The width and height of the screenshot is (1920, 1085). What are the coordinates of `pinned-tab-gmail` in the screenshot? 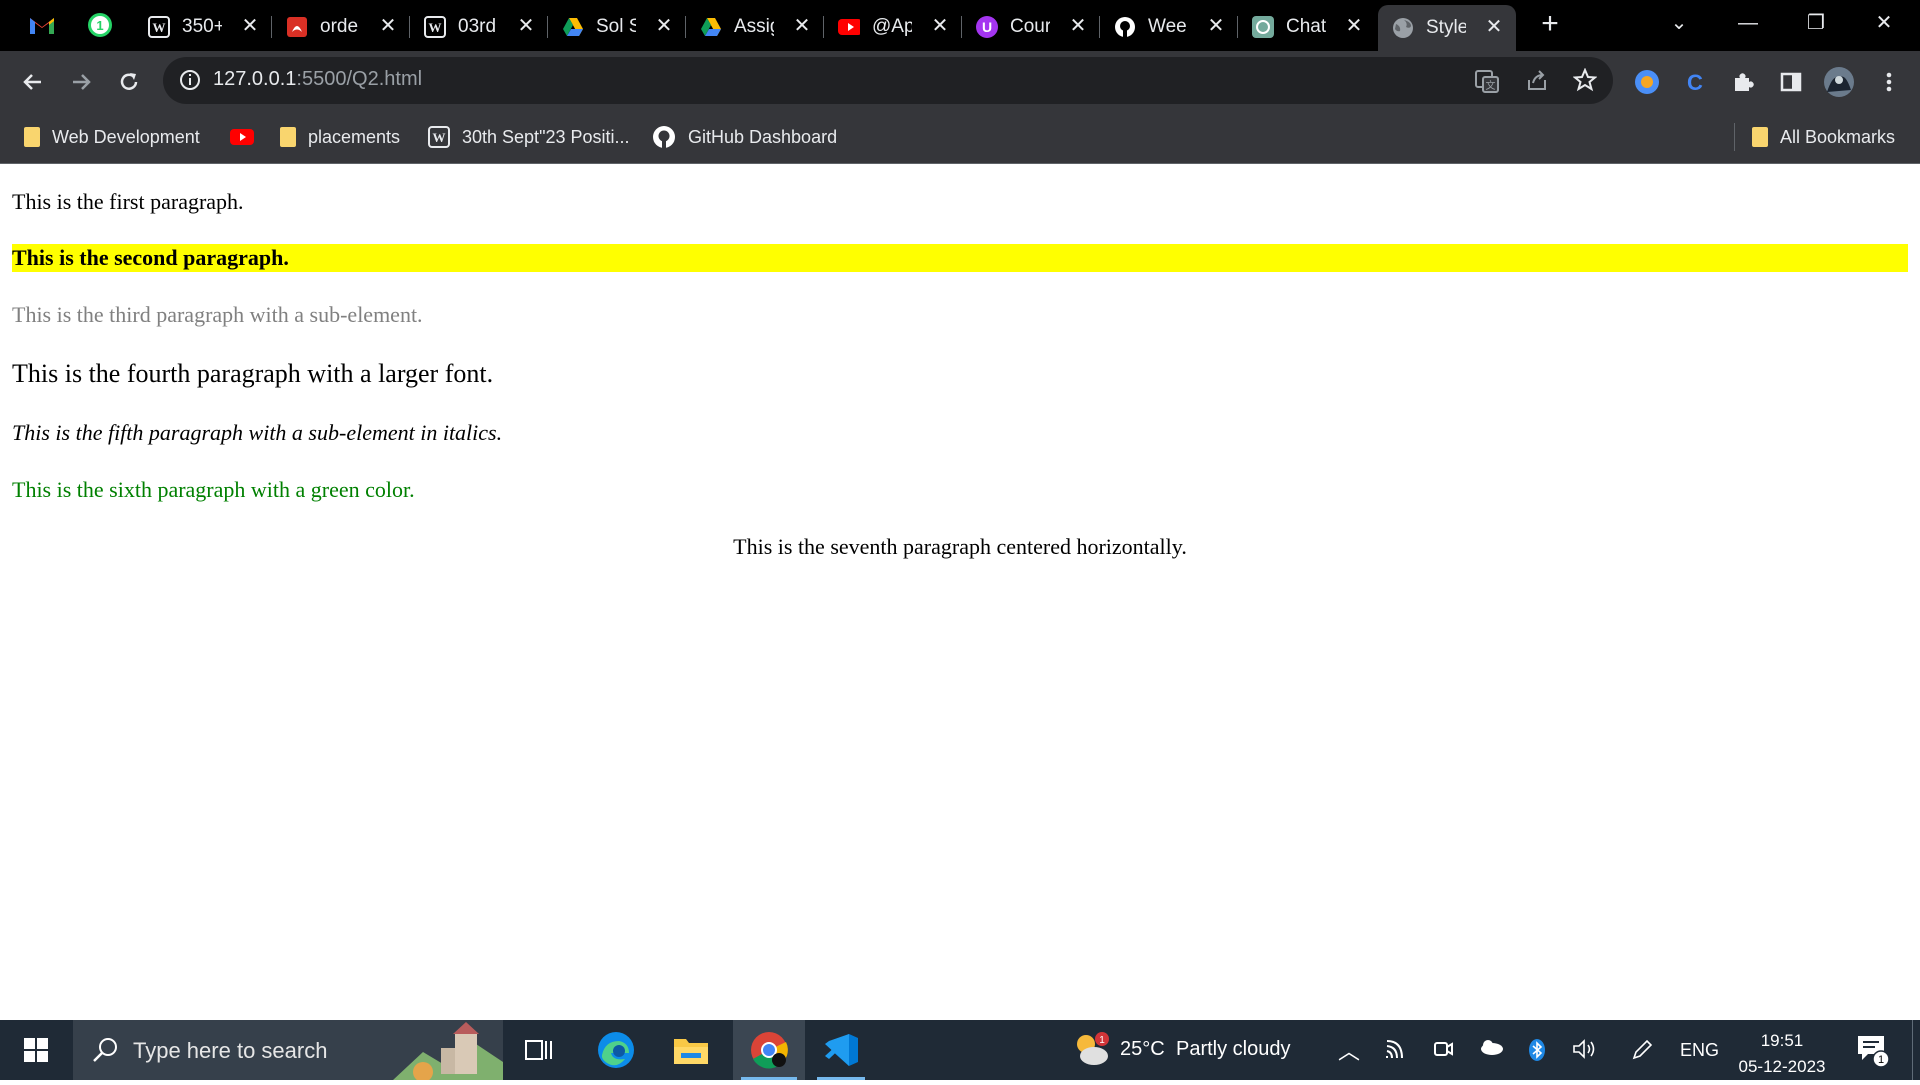 It's located at (42, 25).